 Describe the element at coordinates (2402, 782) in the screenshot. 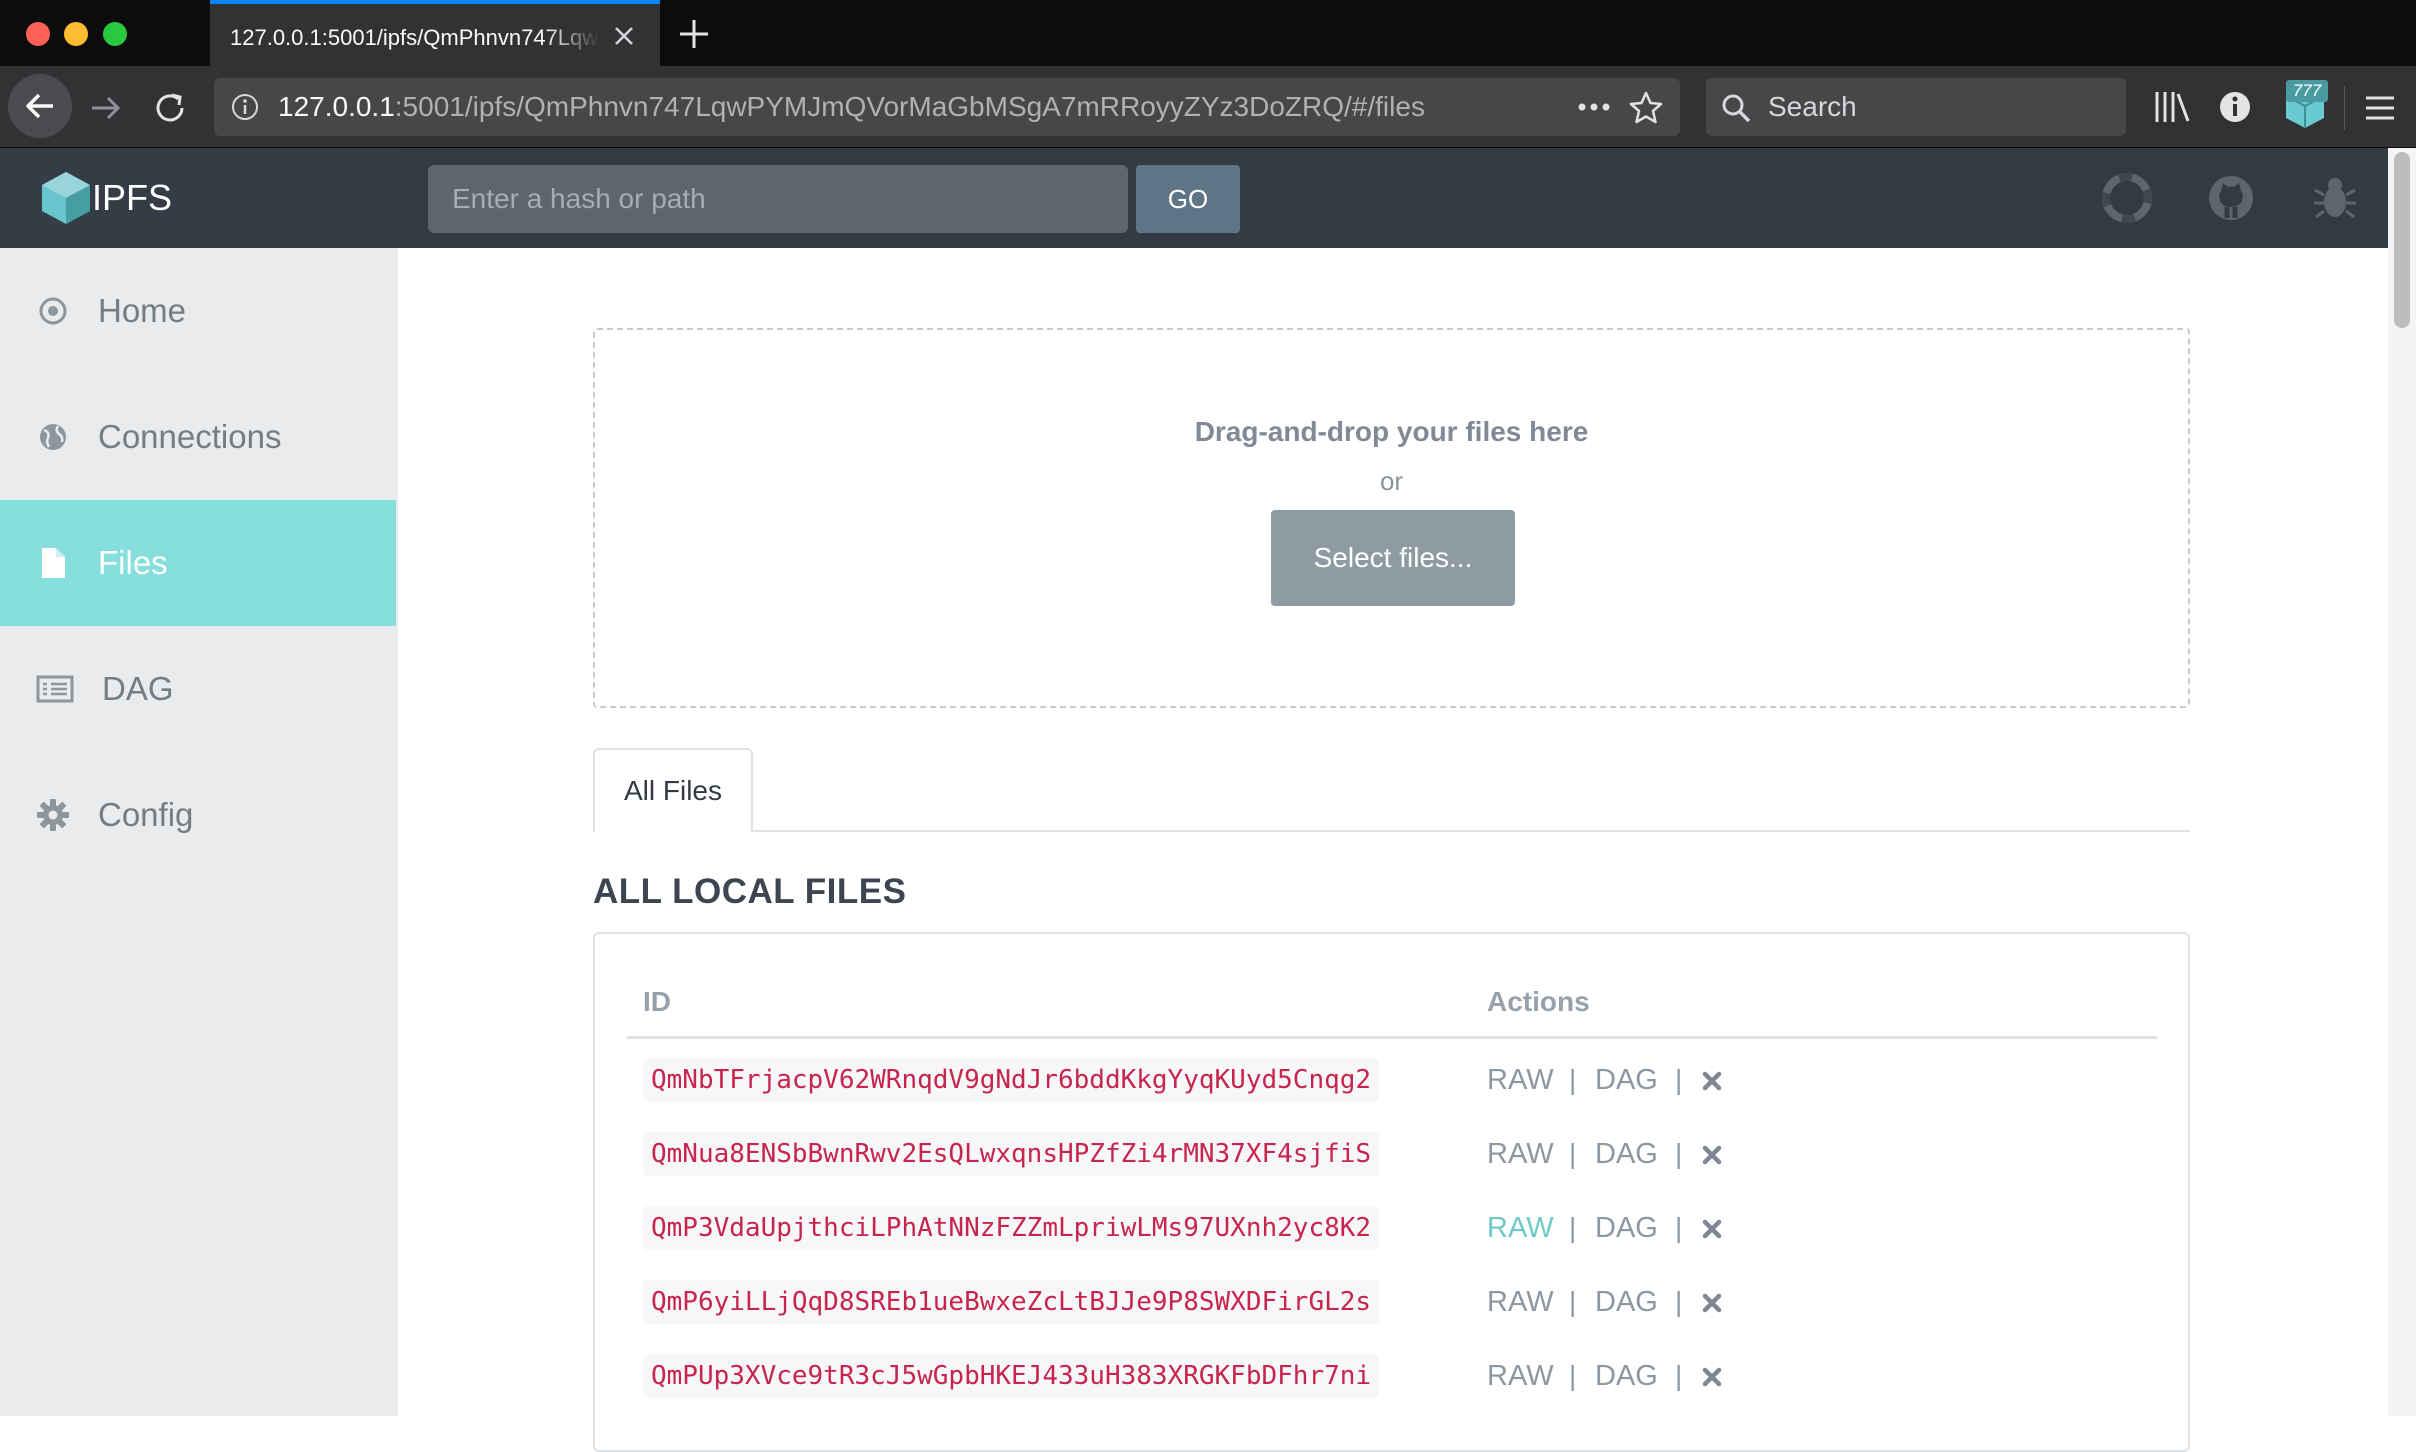

I see `scrollbar-track` at that location.